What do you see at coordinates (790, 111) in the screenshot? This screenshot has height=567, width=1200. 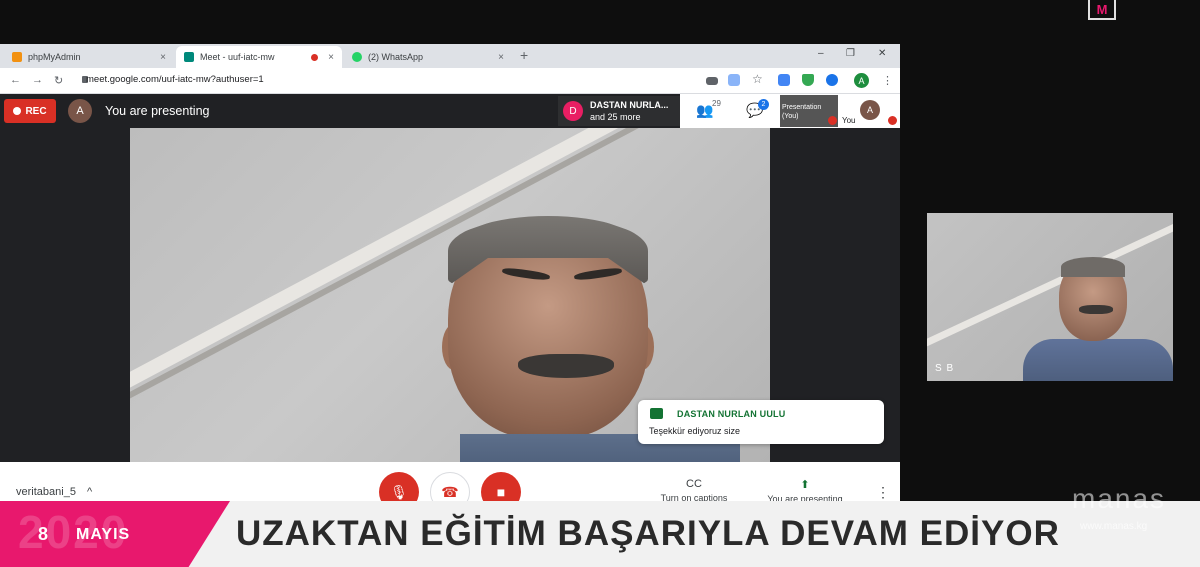 I see `meet-toolbar: 👥 29 💬 2 Presentation (You) You A` at bounding box center [790, 111].